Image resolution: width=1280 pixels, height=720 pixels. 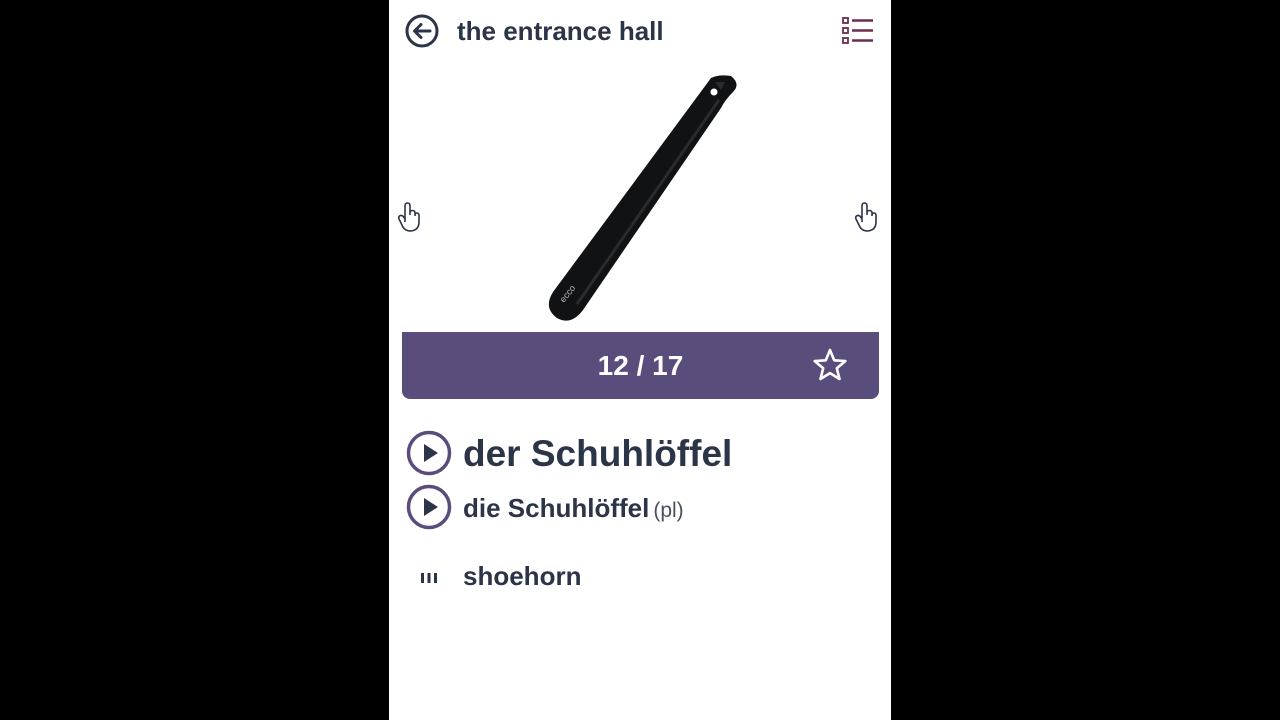 I want to click on menu-button, so click(x=858, y=31).